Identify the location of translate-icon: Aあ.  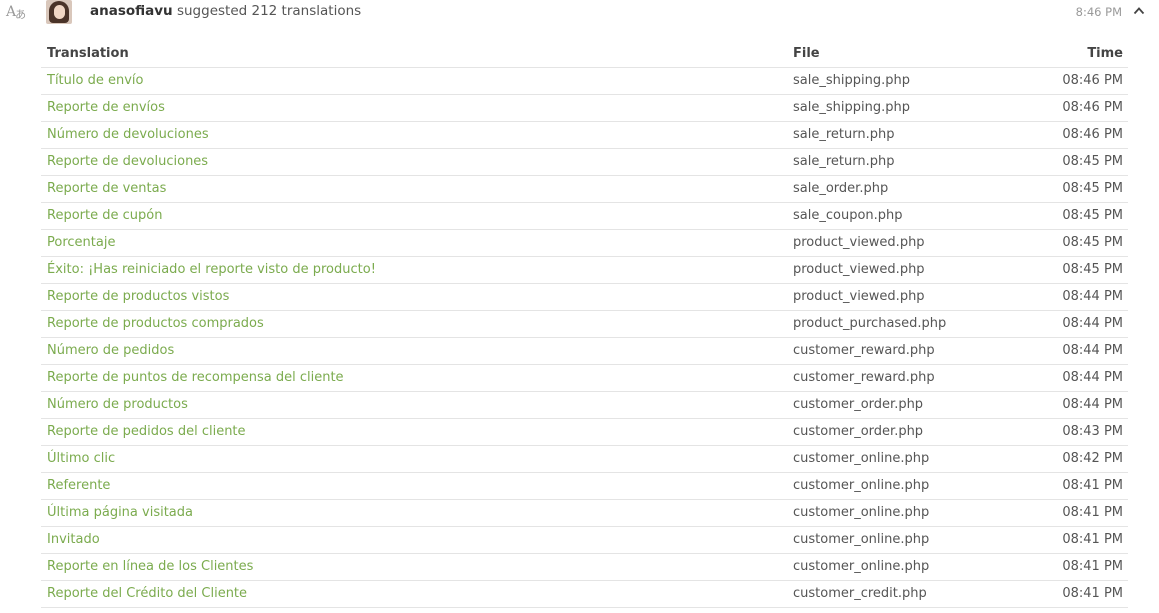
(16, 12).